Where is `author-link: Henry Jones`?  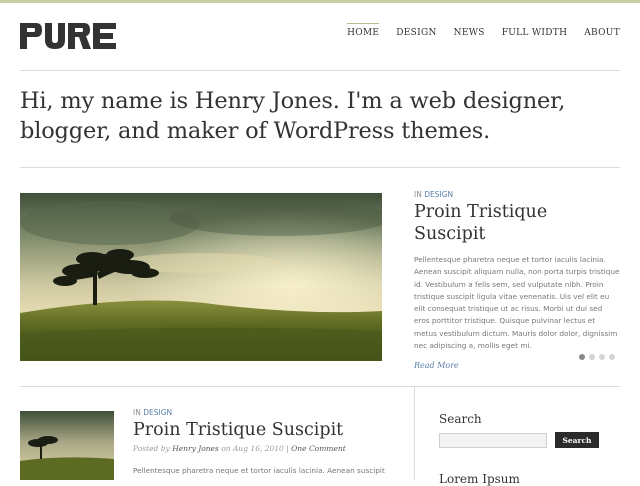 author-link: Henry Jones is located at coordinates (195, 448).